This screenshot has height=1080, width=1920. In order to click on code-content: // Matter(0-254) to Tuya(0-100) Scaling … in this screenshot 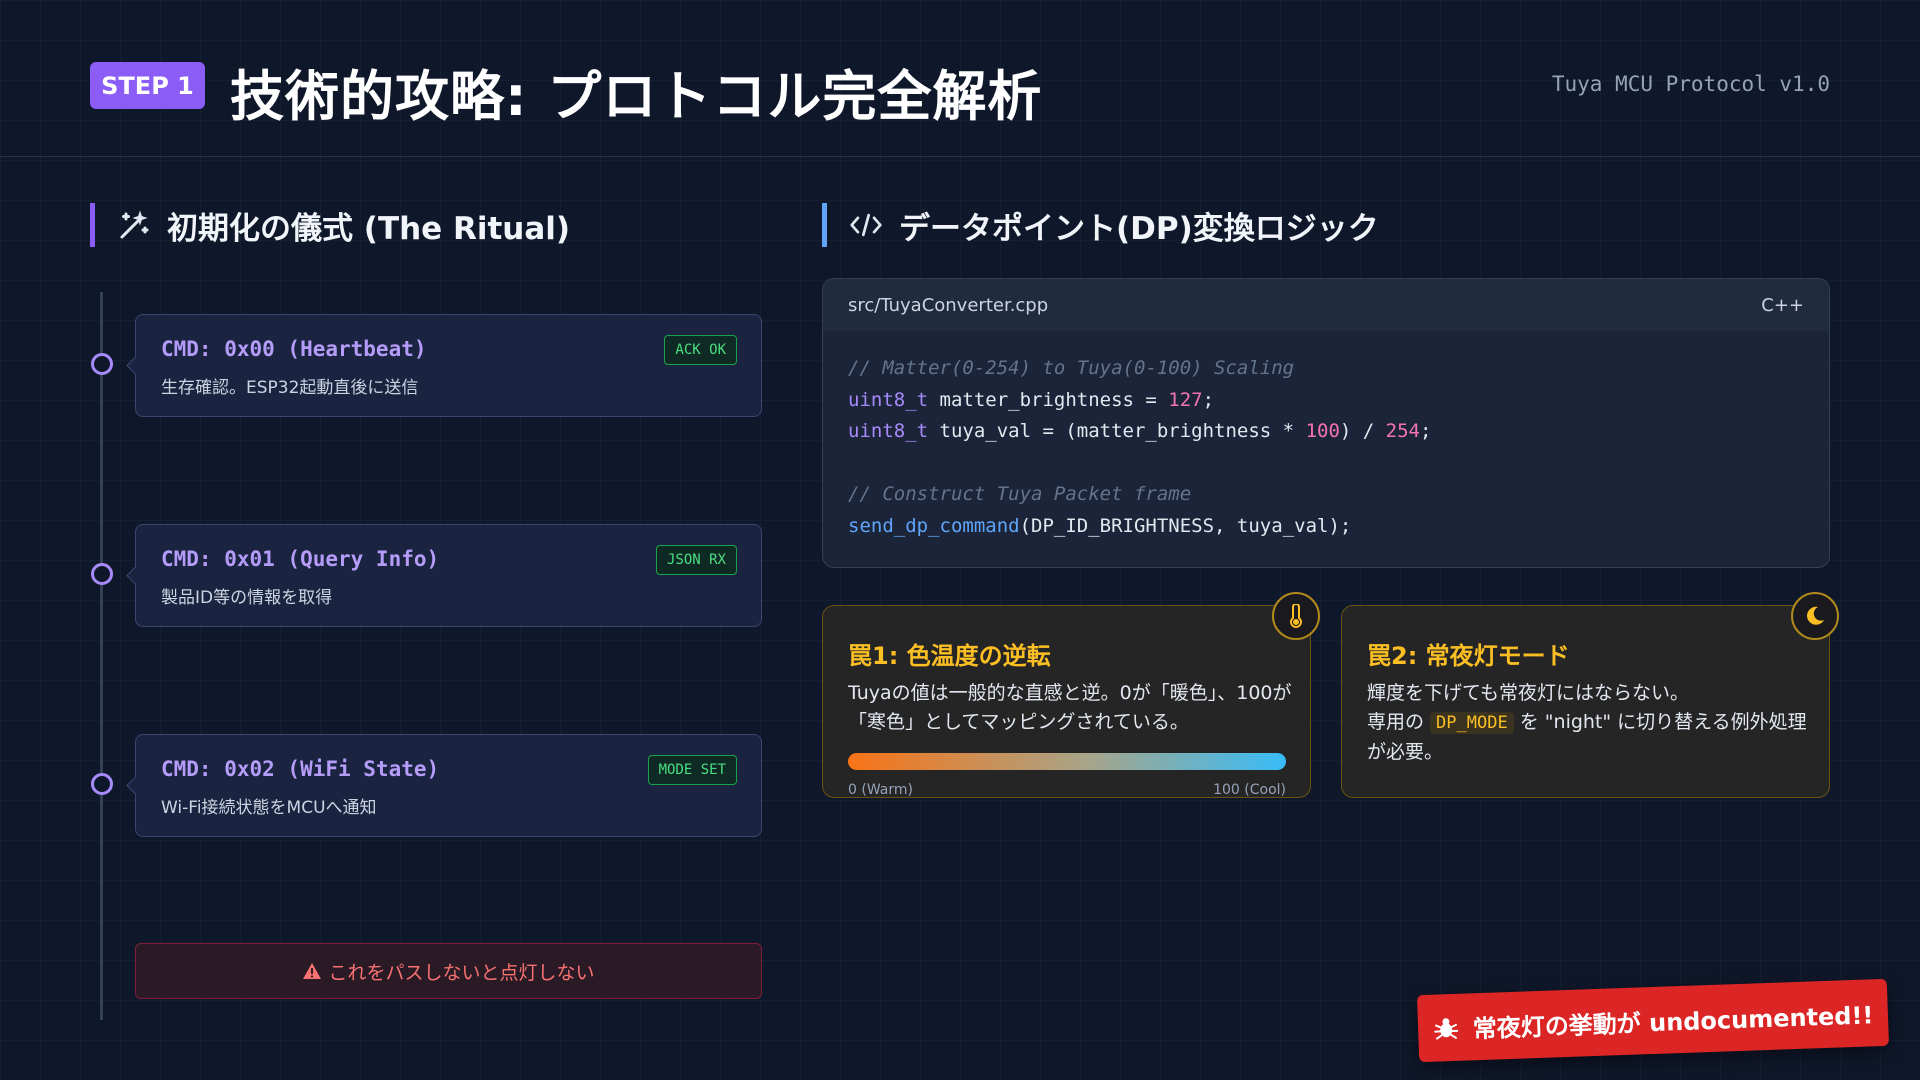, I will do `click(1326, 447)`.